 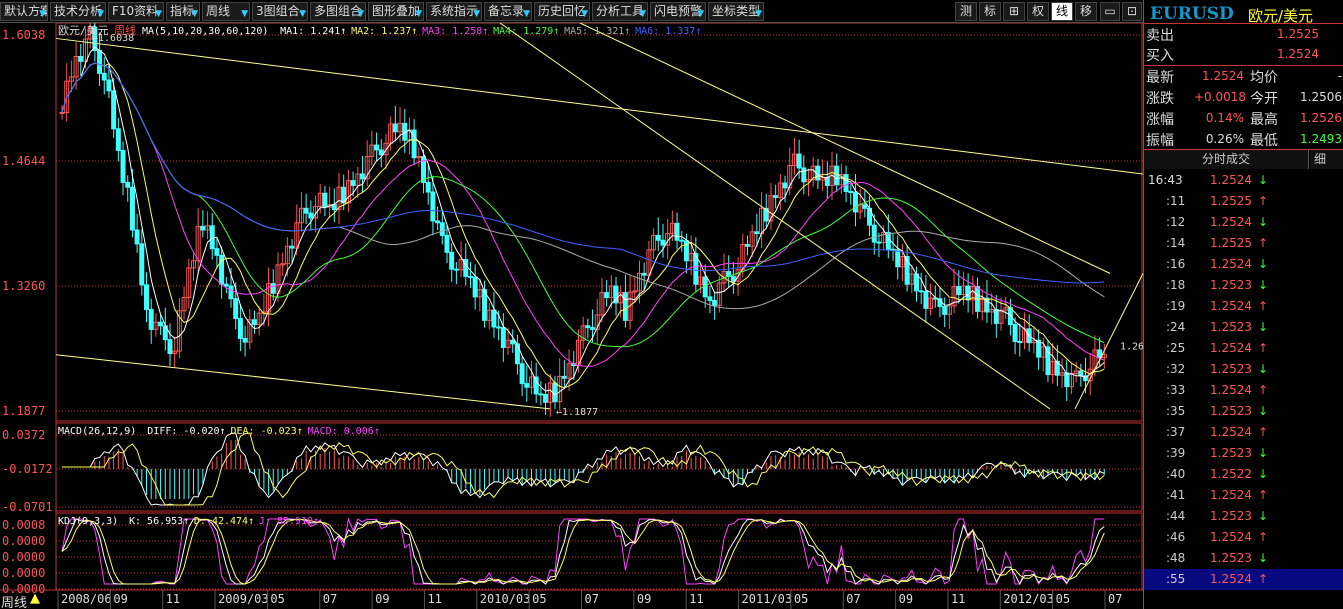 I want to click on tool-button-0: 测, so click(x=966, y=11).